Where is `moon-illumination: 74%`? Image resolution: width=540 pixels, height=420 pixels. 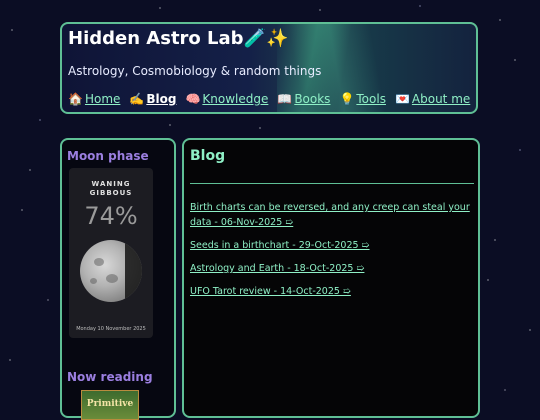 moon-illumination: 74% is located at coordinates (111, 216).